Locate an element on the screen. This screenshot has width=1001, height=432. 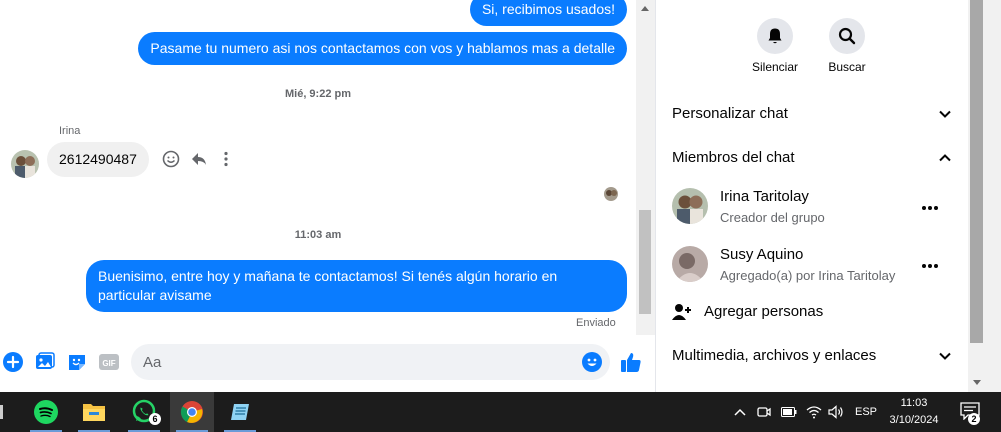
outgoing-message: Si, recibimos usados! is located at coordinates (548, 13).